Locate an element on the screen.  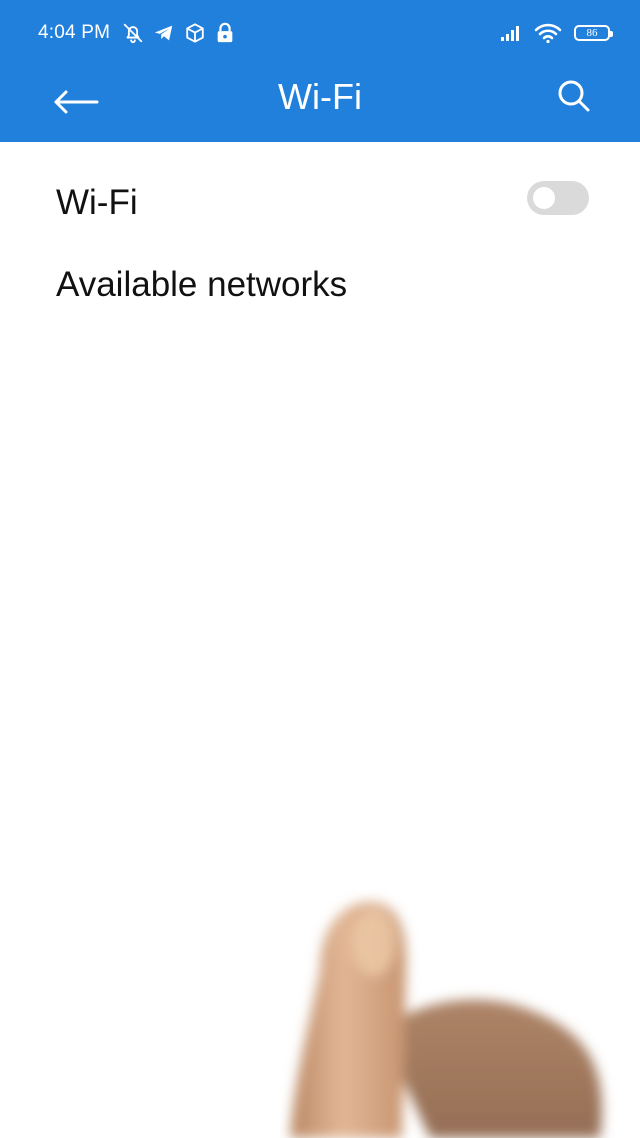
wifi-toggle-switch is located at coordinates (558, 198).